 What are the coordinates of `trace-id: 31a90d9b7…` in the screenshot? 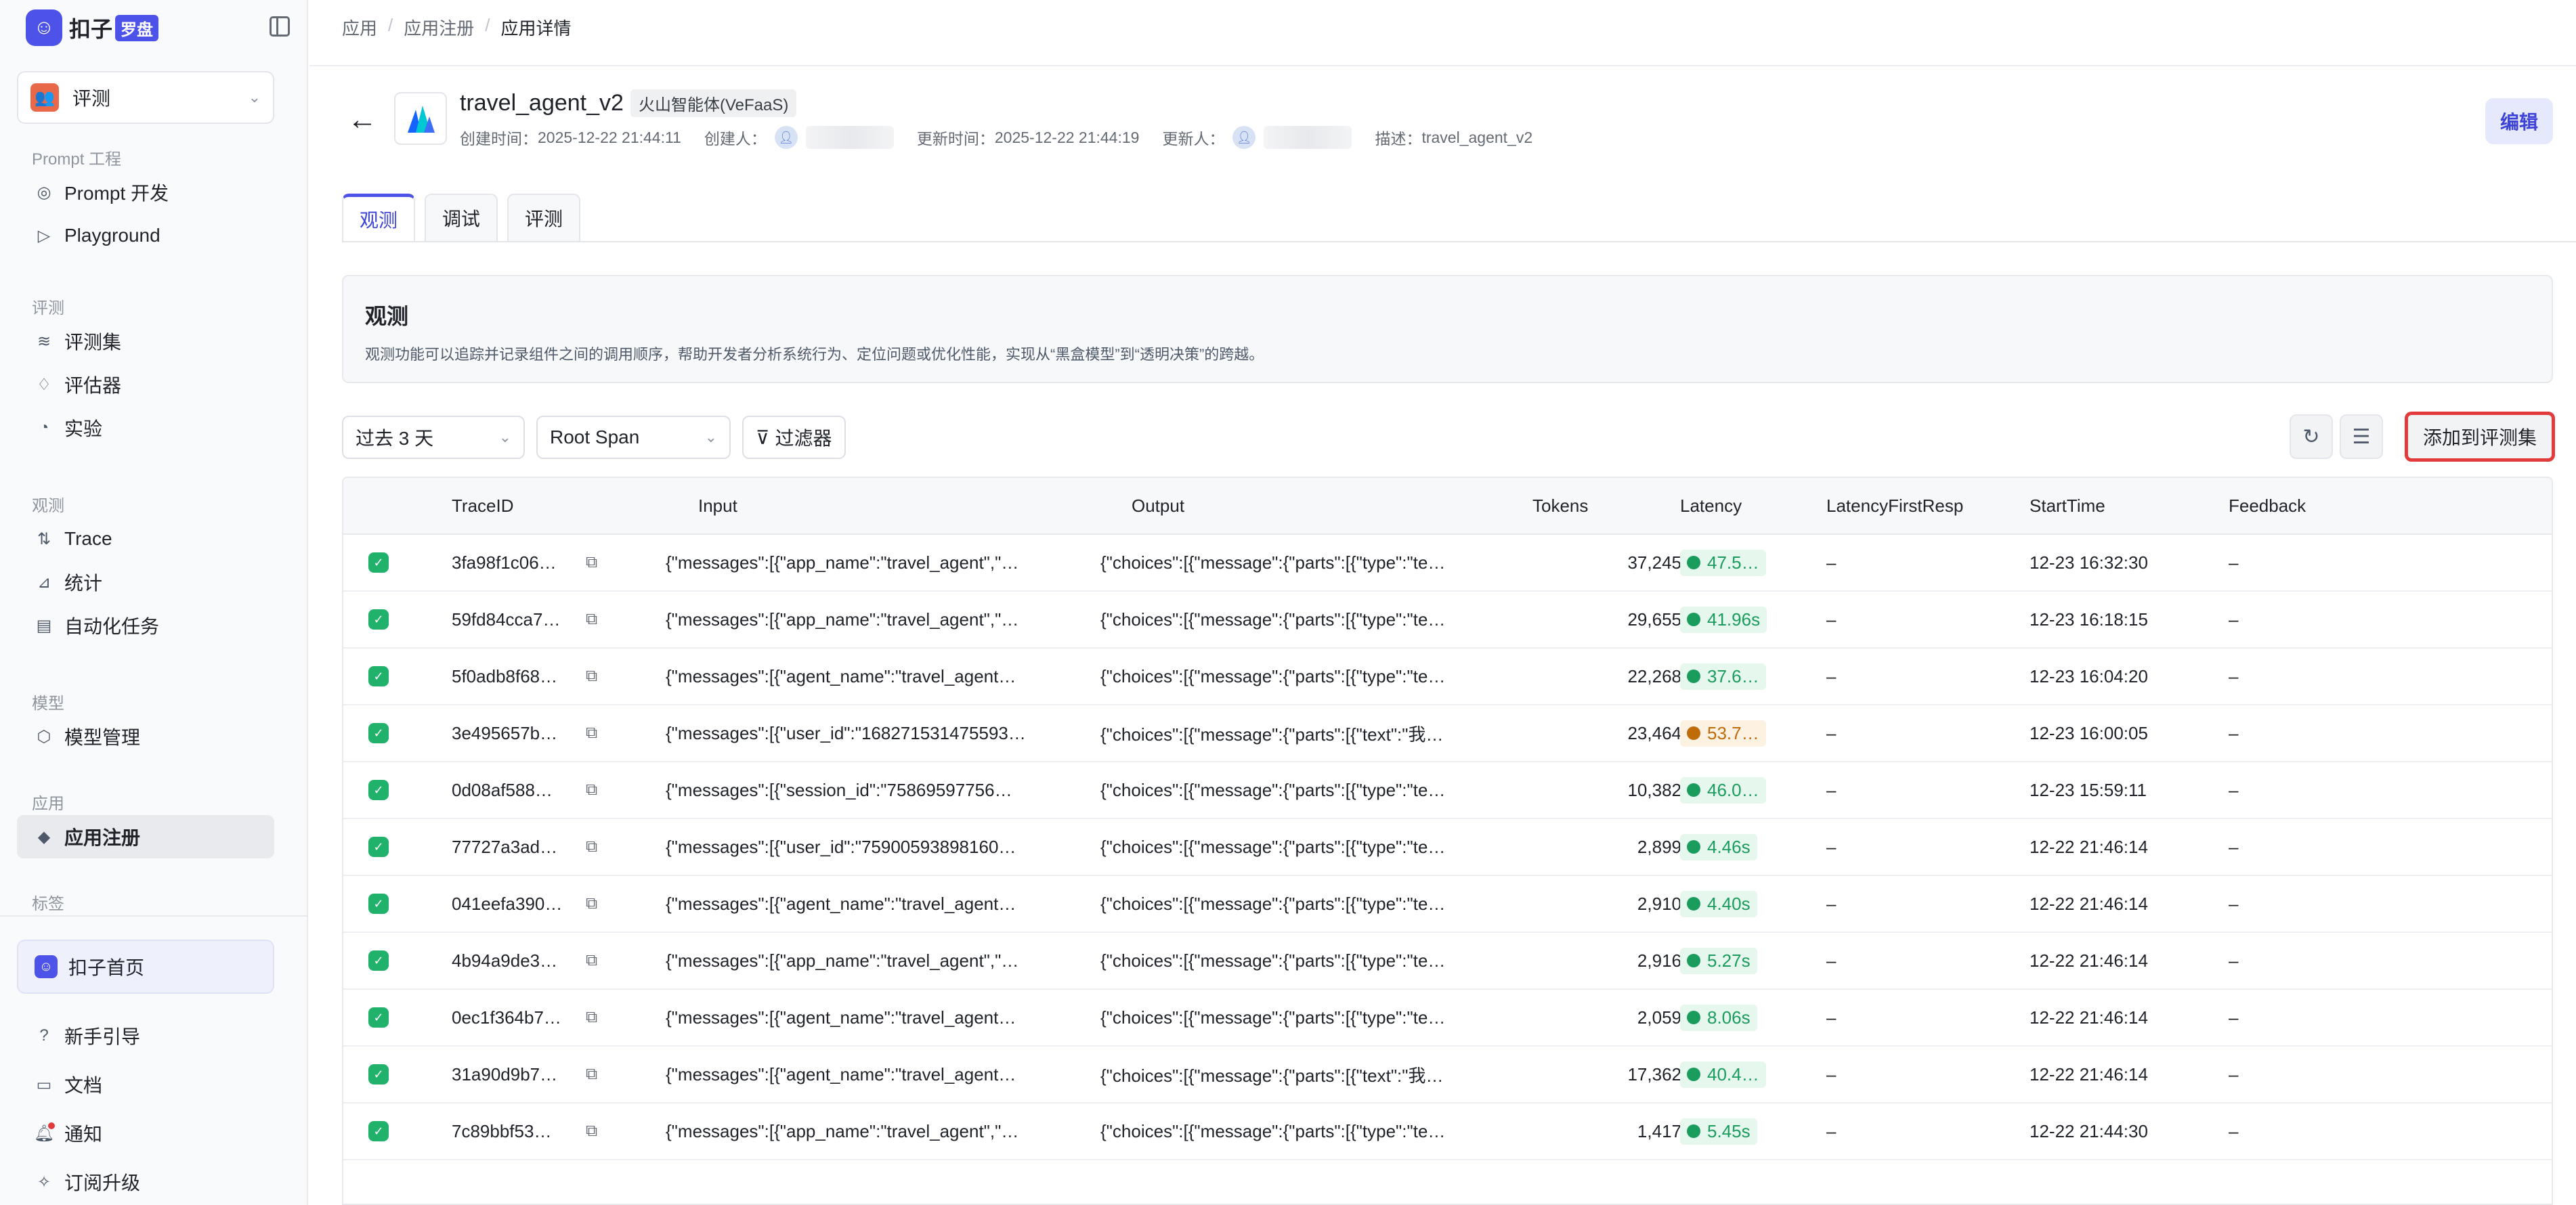 It's located at (526, 1075).